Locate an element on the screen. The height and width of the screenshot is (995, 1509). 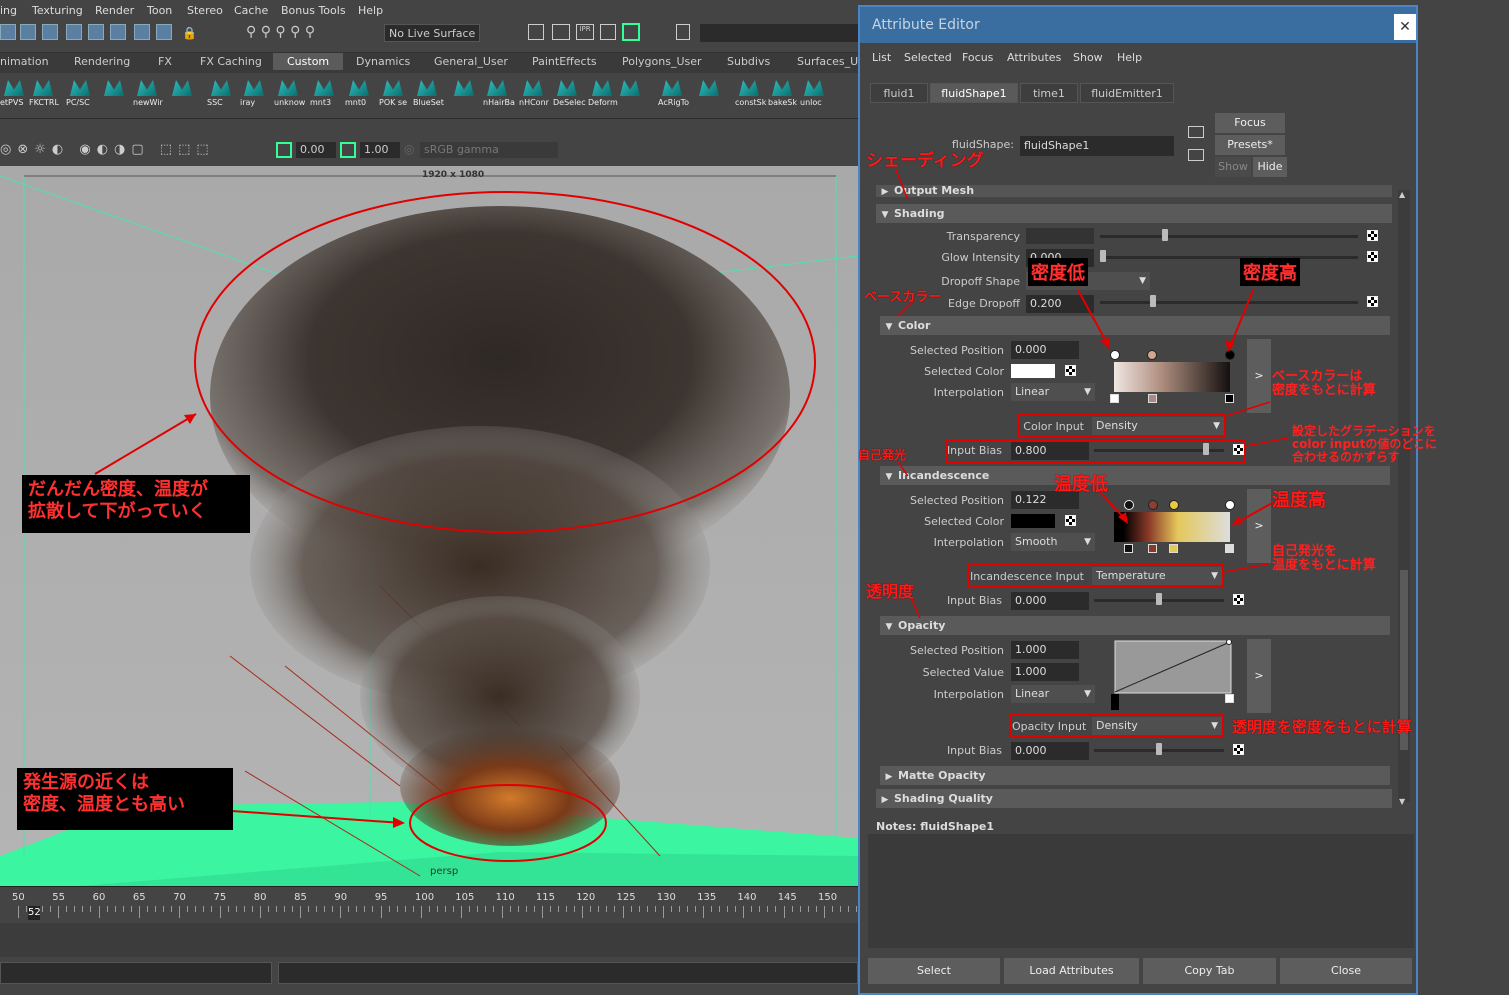
ae-menu-show: Show is located at coordinates (1088, 57).